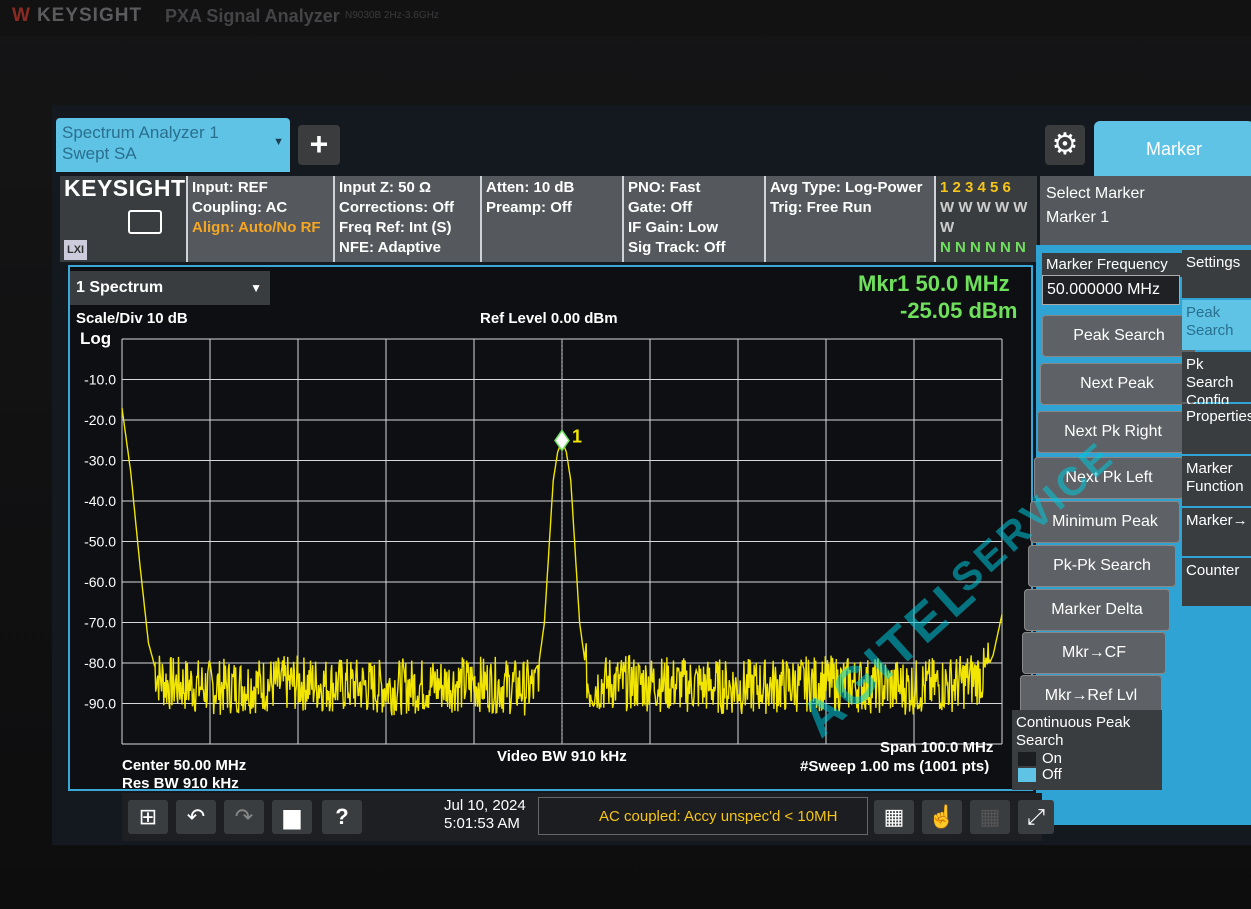 Image resolution: width=1251 pixels, height=909 pixels. I want to click on window-selector-label: 1 Spectrum, so click(120, 287).